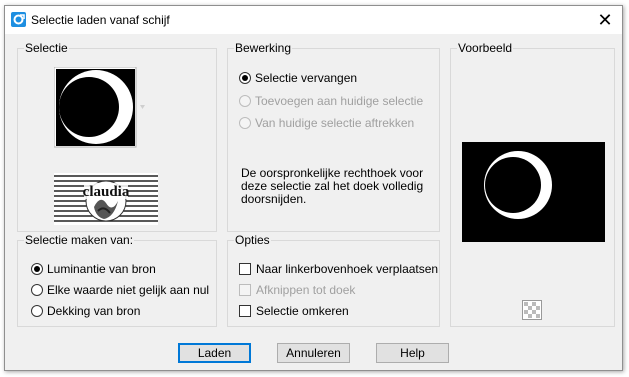  What do you see at coordinates (106, 192) in the screenshot?
I see `thumbnail-caption: claudia` at bounding box center [106, 192].